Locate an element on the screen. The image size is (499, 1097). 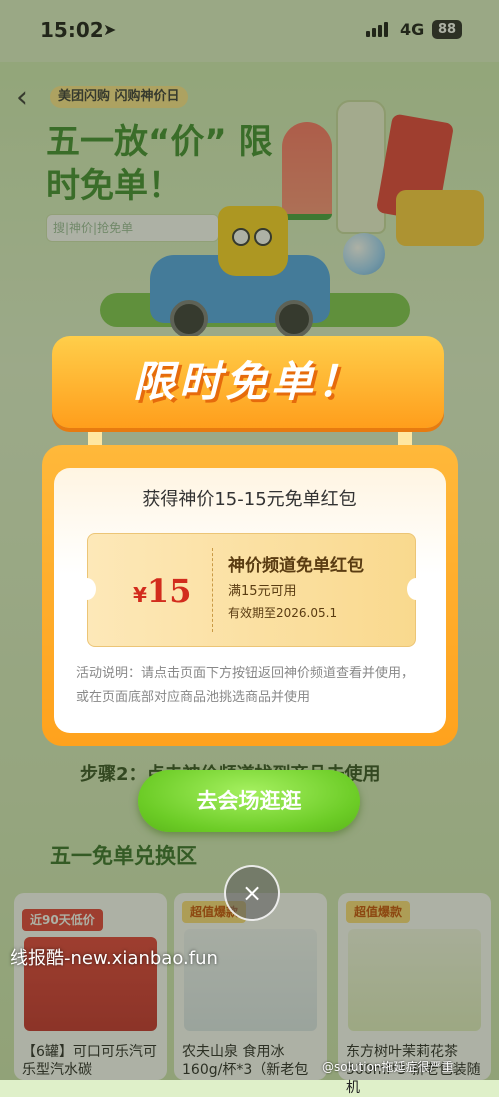
coupon-condition: 满15元可用 is located at coordinates (262, 591).